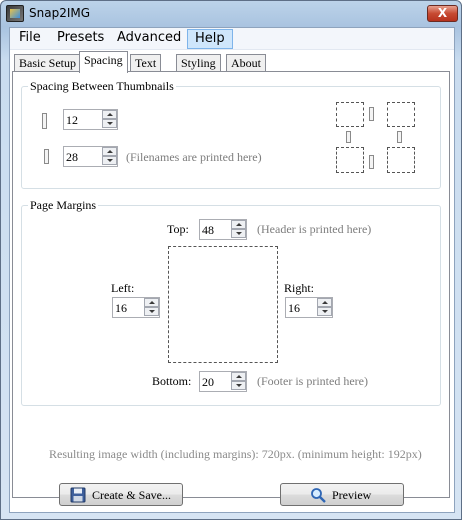  I want to click on preview-label: Preview, so click(352, 495).